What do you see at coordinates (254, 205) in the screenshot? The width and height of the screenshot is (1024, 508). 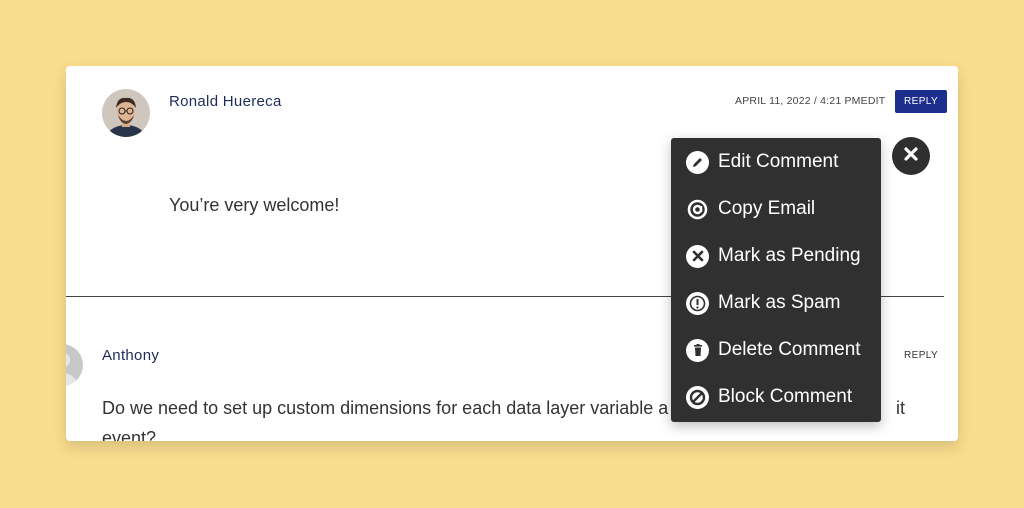 I see `comment-text: You’re very welcome!` at bounding box center [254, 205].